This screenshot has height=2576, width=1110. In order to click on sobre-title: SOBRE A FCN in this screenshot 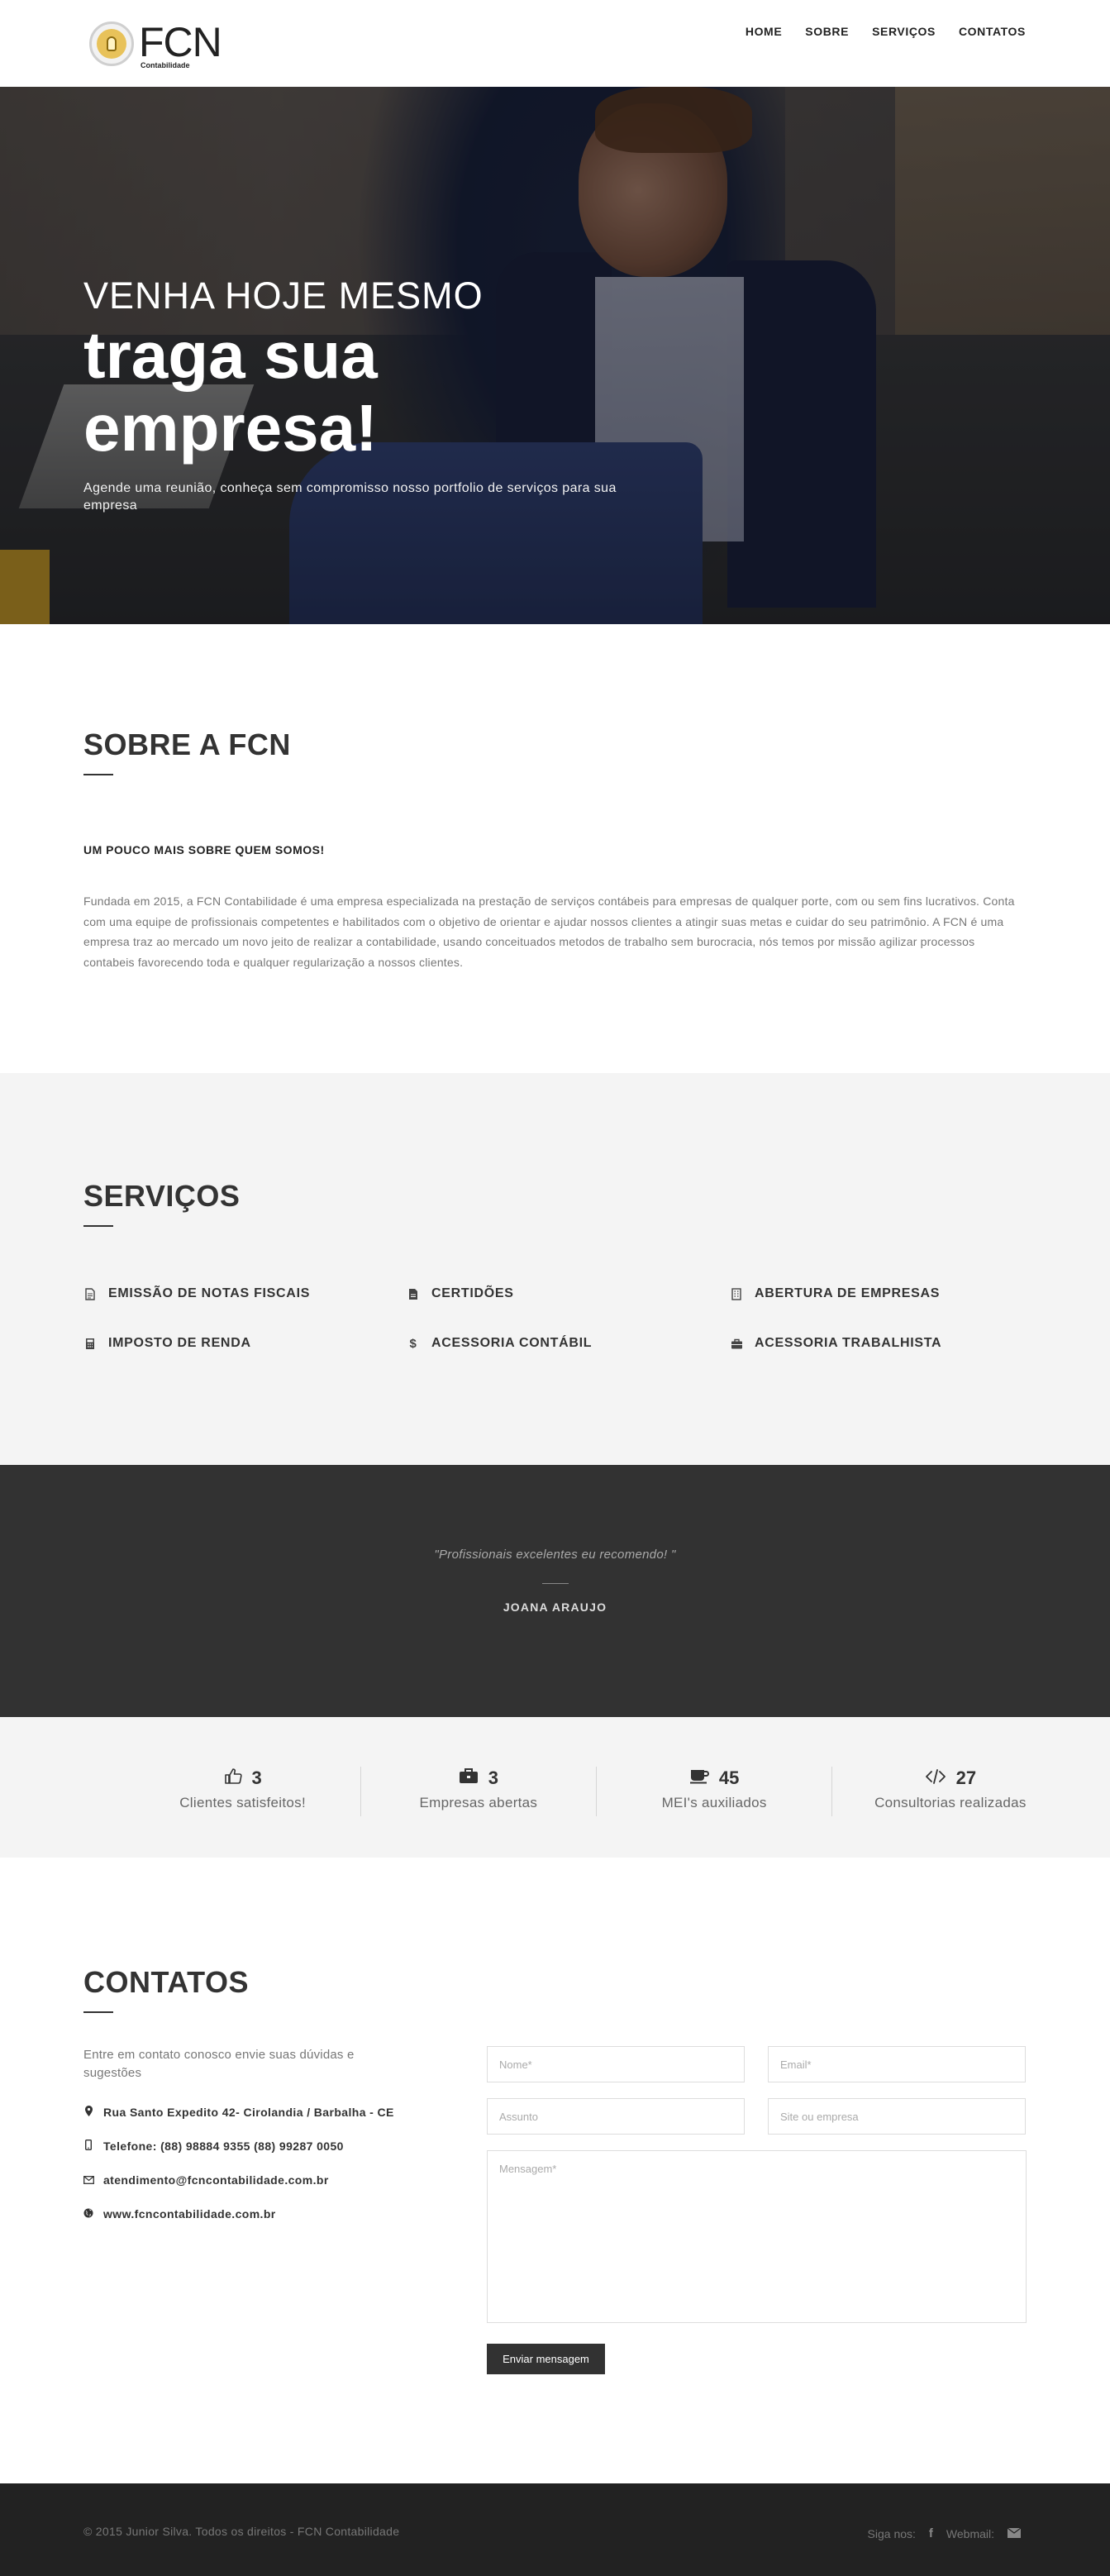, I will do `click(187, 744)`.